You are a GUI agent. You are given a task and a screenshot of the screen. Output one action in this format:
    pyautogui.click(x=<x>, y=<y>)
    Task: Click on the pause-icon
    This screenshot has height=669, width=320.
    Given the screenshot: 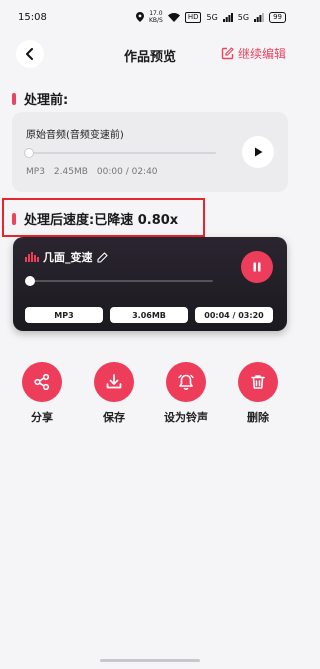 What is the action you would take?
    pyautogui.click(x=257, y=267)
    